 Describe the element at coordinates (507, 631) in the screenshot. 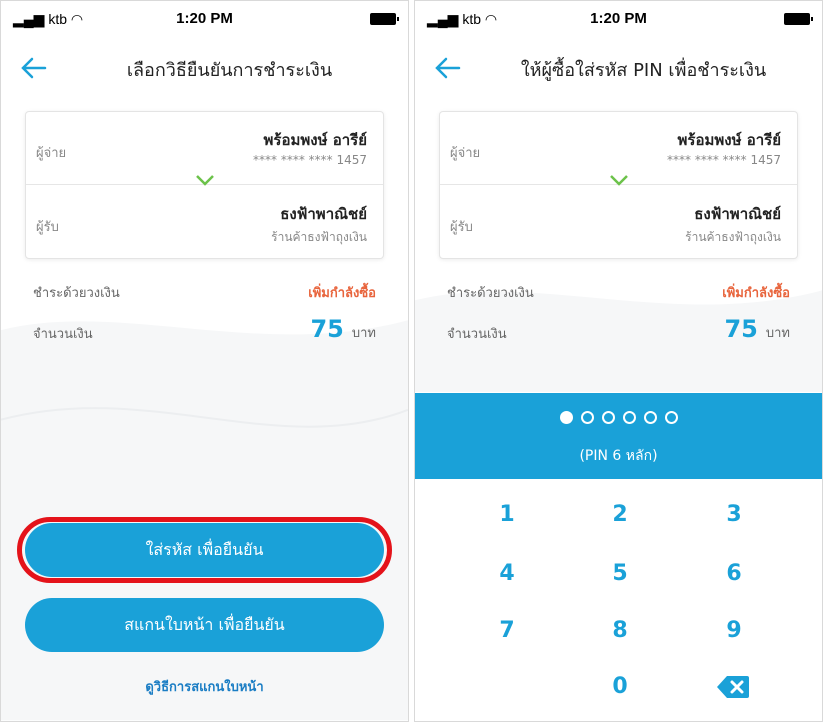

I see `key-7: 7` at that location.